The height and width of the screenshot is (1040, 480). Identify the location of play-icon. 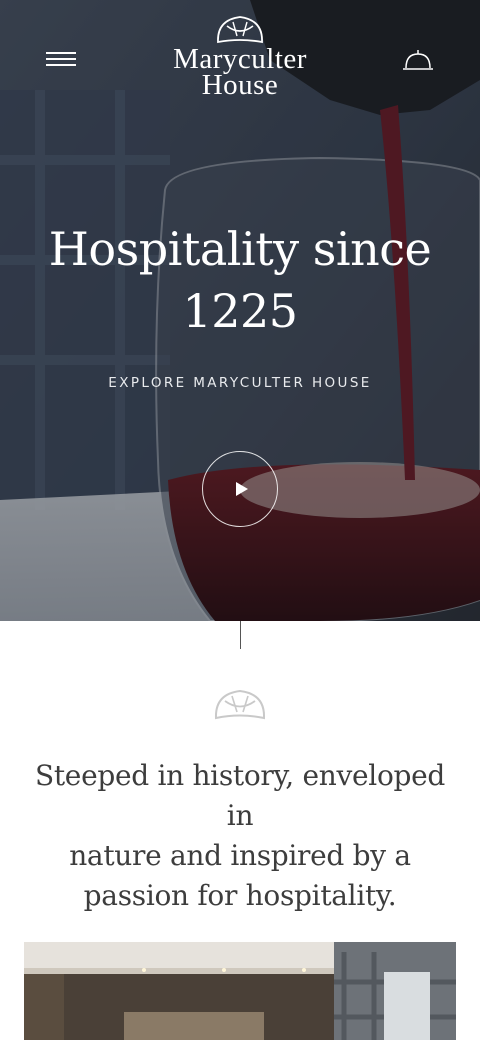
(242, 489).